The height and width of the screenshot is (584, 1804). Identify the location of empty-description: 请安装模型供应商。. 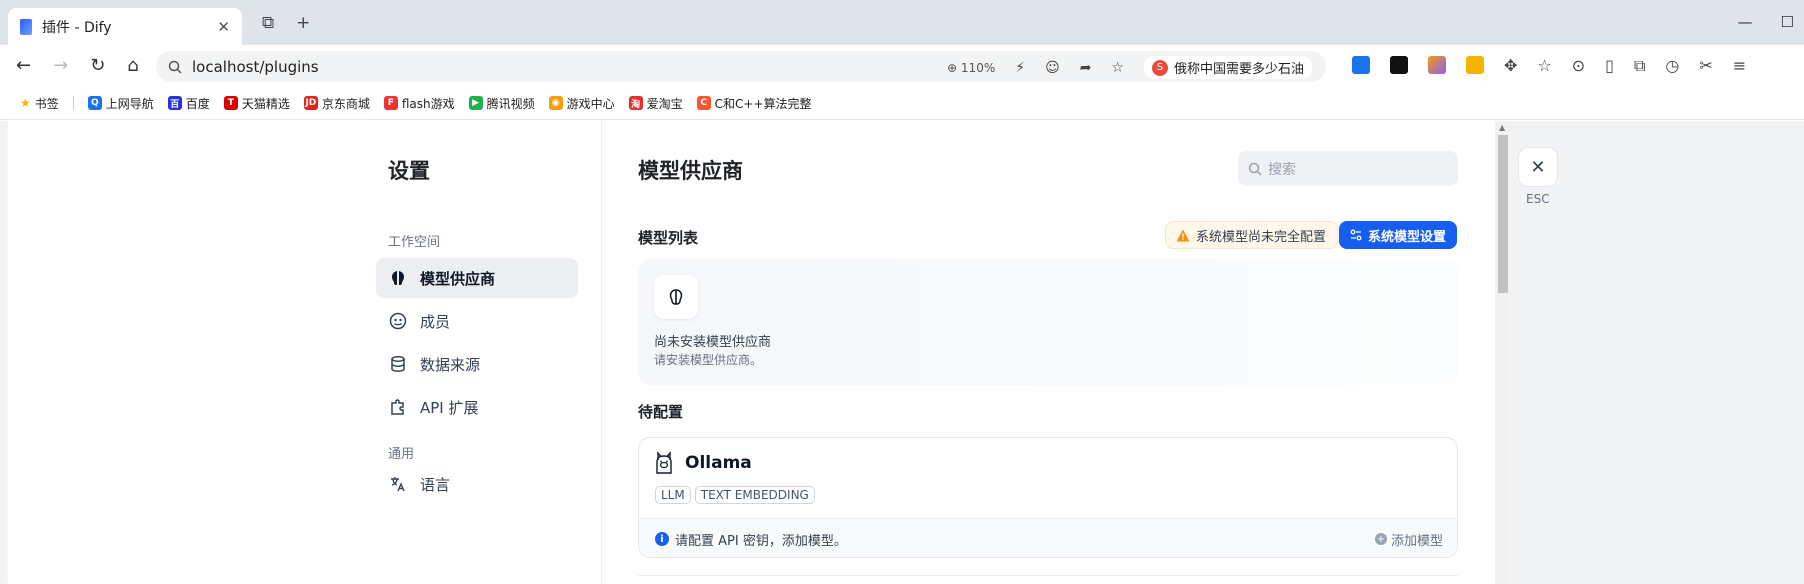
(708, 360).